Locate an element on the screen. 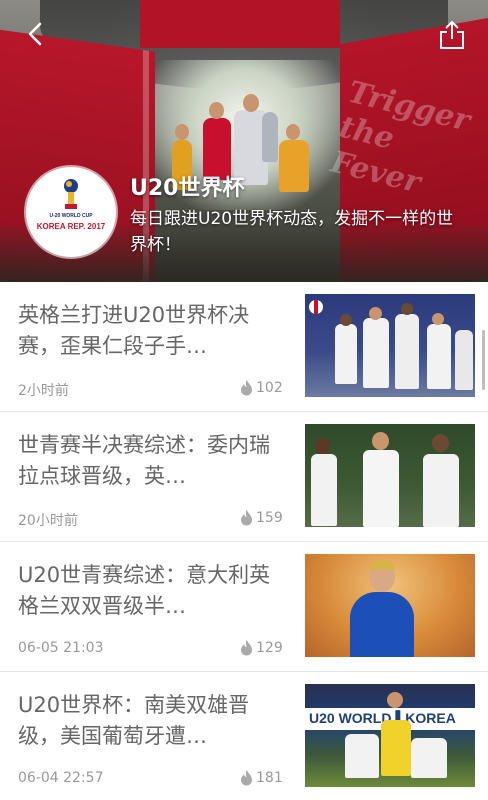 The height and width of the screenshot is (800, 488). article-time: 2小时前 is located at coordinates (43, 391).